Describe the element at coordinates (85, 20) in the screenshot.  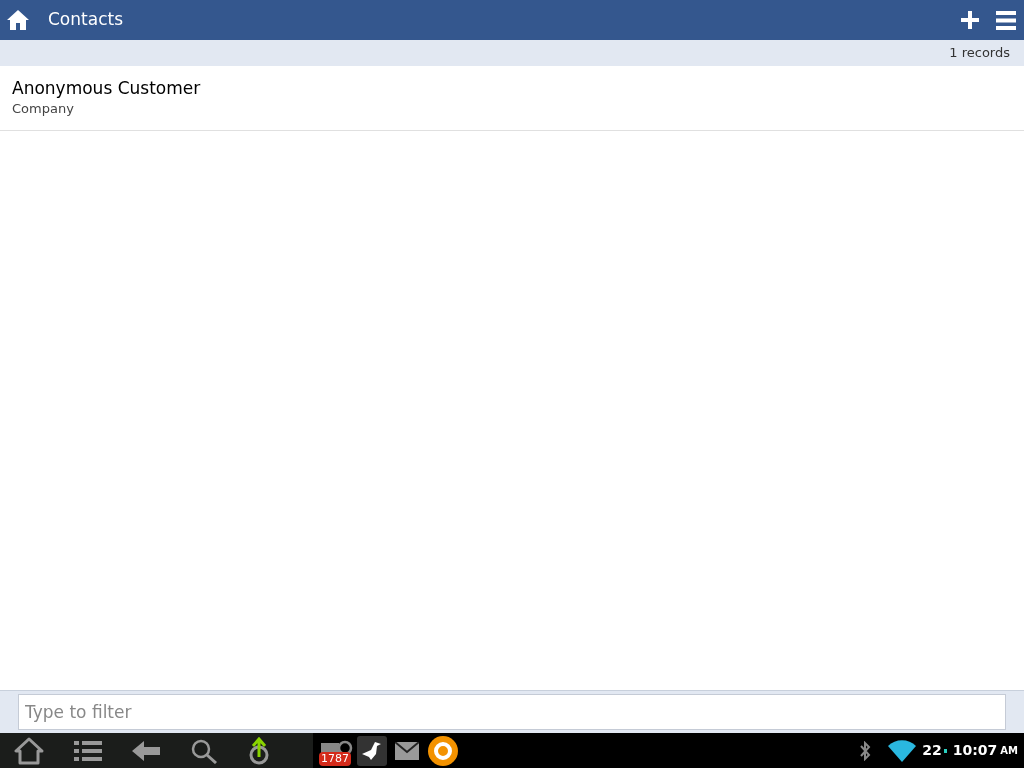
I see `screen-title: Contacts` at that location.